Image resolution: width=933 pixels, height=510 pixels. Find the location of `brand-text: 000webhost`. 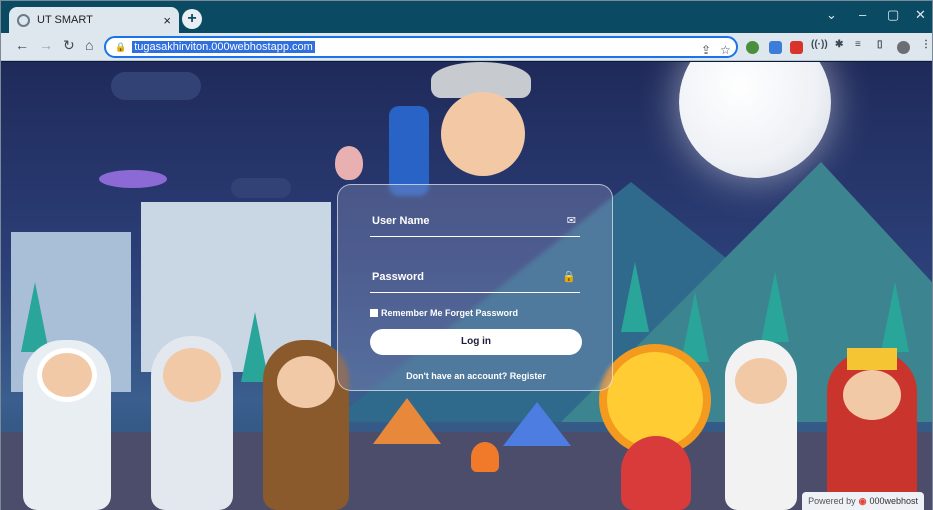

brand-text: 000webhost is located at coordinates (893, 501).